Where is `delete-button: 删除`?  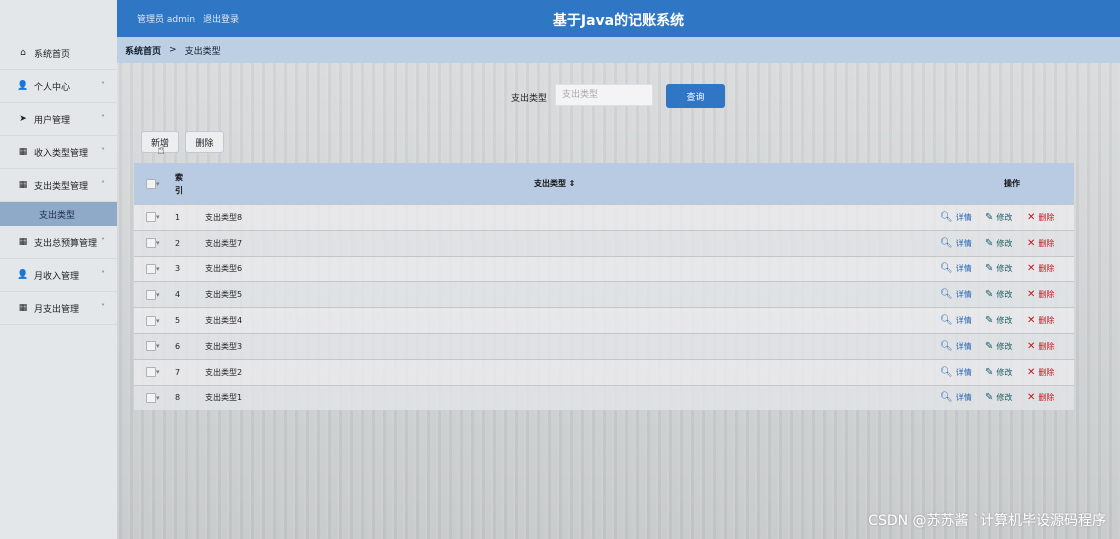
delete-button: 删除 is located at coordinates (204, 142).